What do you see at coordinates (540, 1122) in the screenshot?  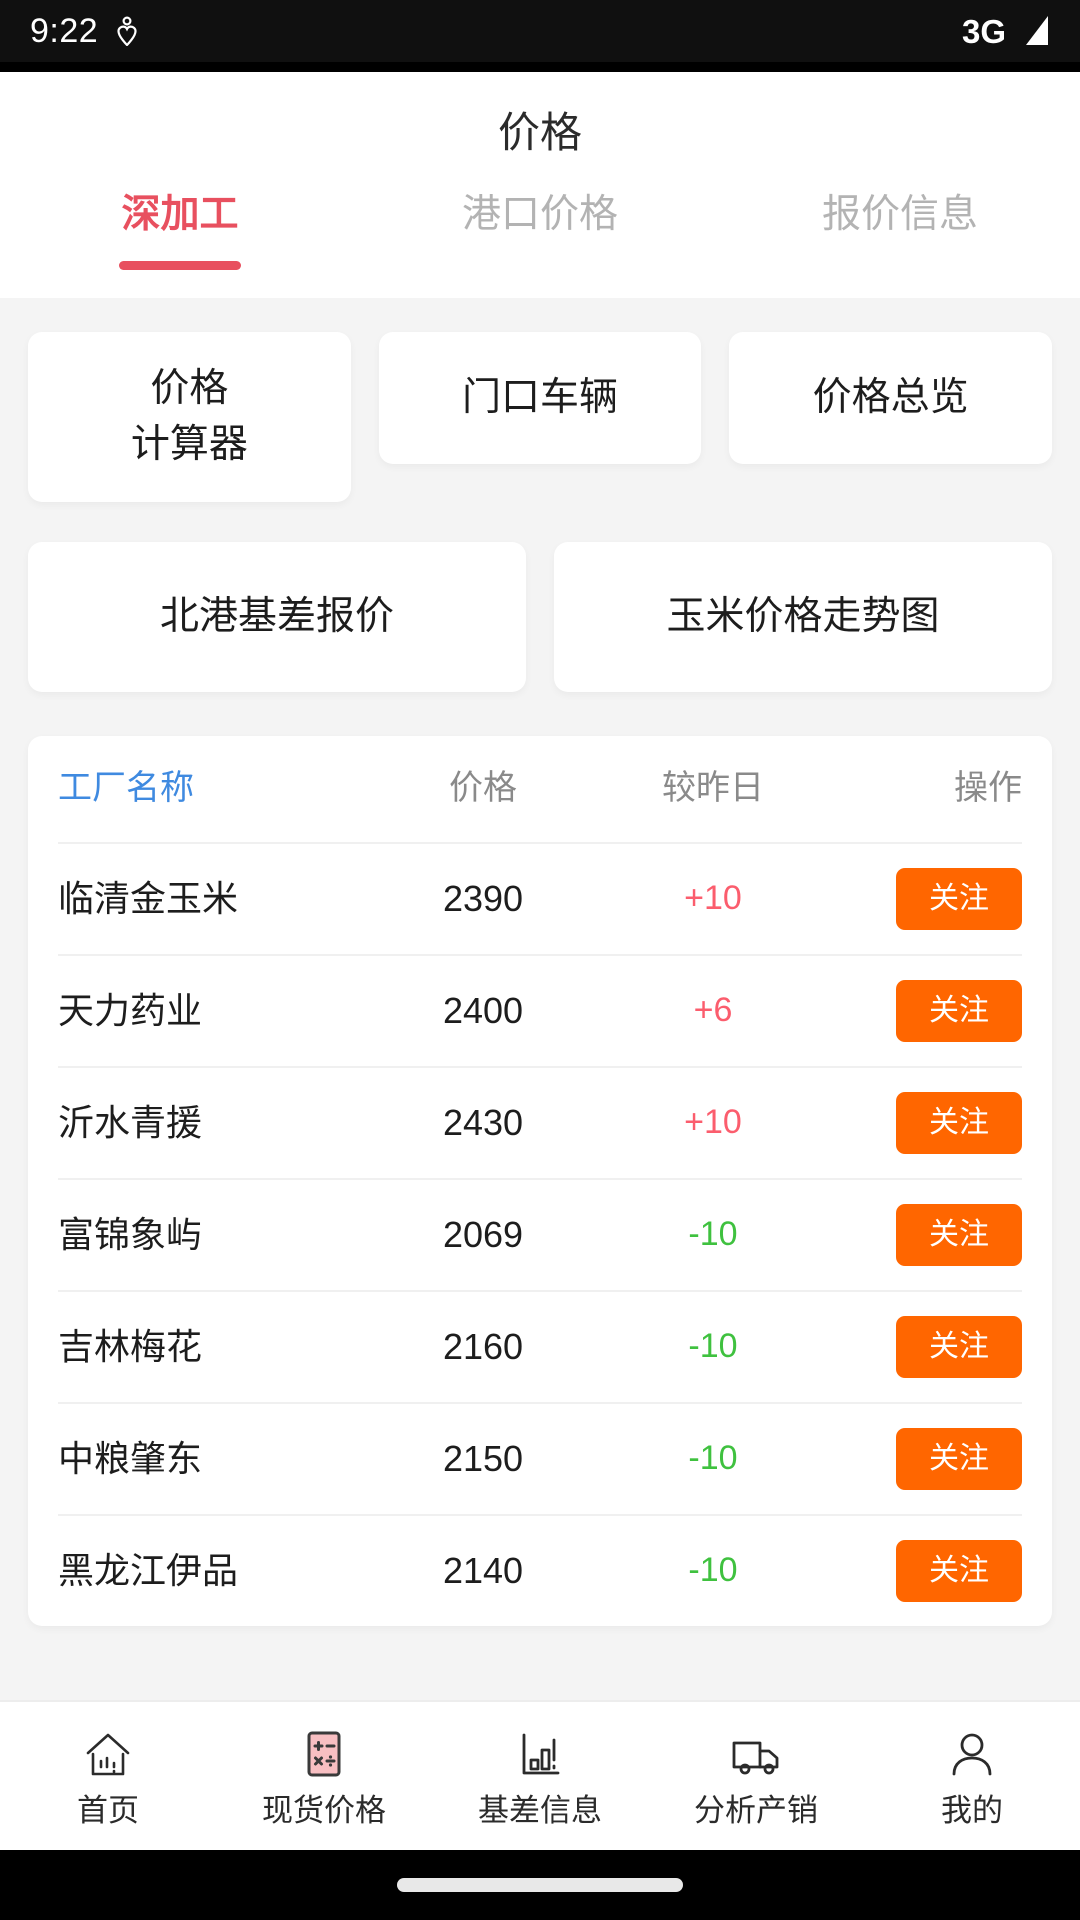 I see `table-row: 沂水青援 2430 +10 关注` at bounding box center [540, 1122].